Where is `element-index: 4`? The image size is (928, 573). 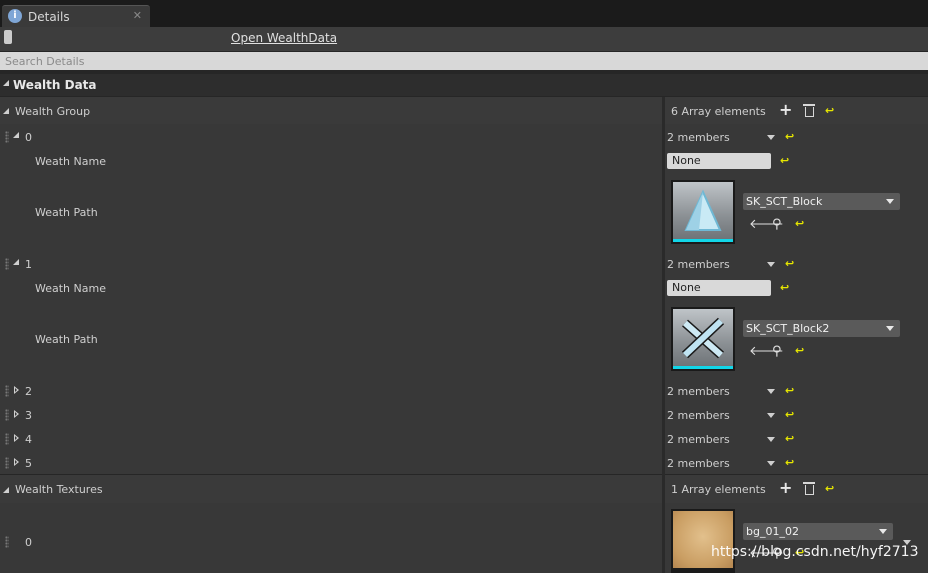 element-index: 4 is located at coordinates (28, 439).